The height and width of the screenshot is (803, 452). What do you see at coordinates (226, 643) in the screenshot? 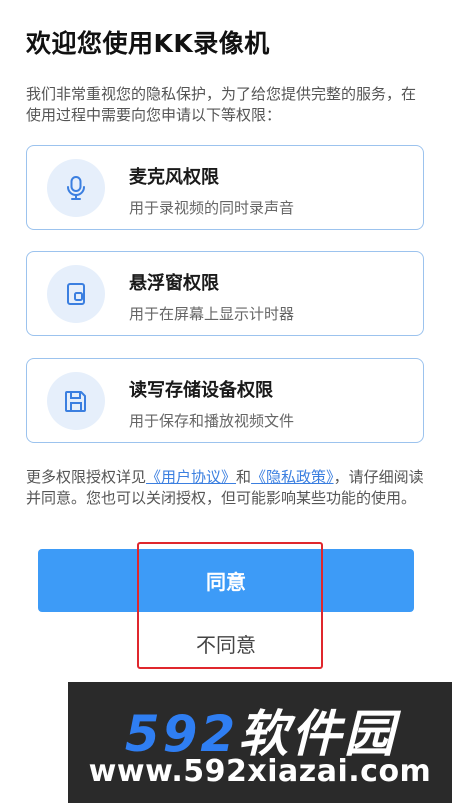
I see `disagree-button: 不同意` at bounding box center [226, 643].